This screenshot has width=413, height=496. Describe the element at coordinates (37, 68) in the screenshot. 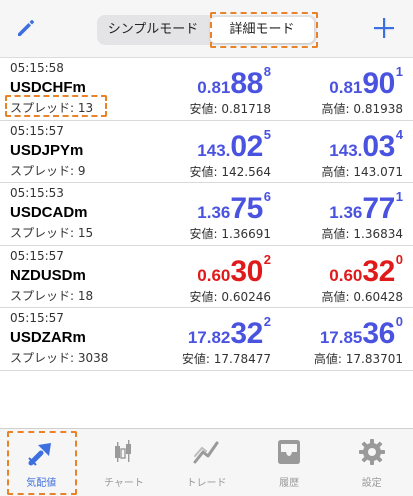

I see `quote-time: 05:15:58` at that location.